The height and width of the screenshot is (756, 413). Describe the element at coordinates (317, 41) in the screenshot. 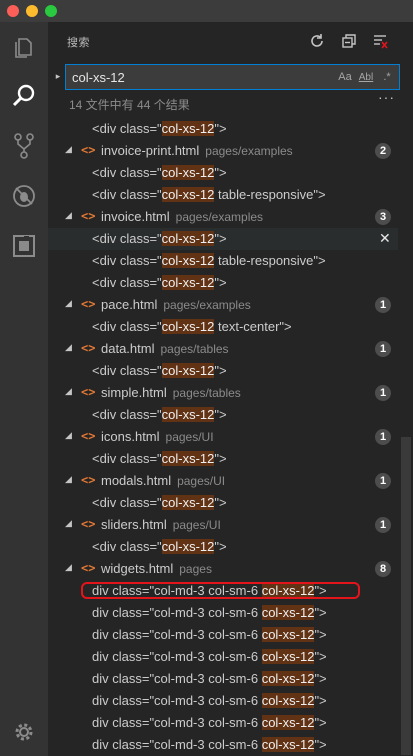

I see `refresh-icon` at that location.